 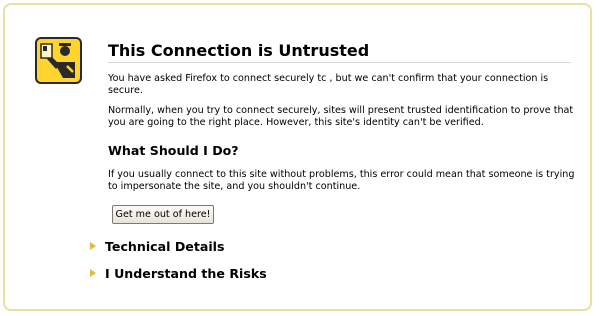 I want to click on understand-risks-label: I Understand the Risks, so click(x=186, y=273).